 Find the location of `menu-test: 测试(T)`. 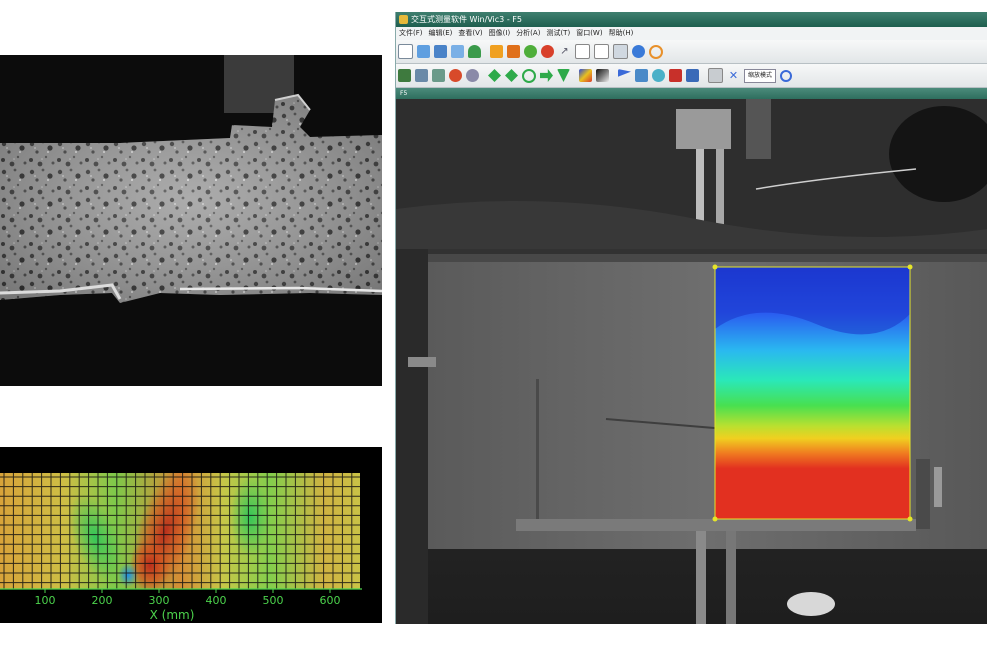

menu-test: 测试(T) is located at coordinates (558, 33).